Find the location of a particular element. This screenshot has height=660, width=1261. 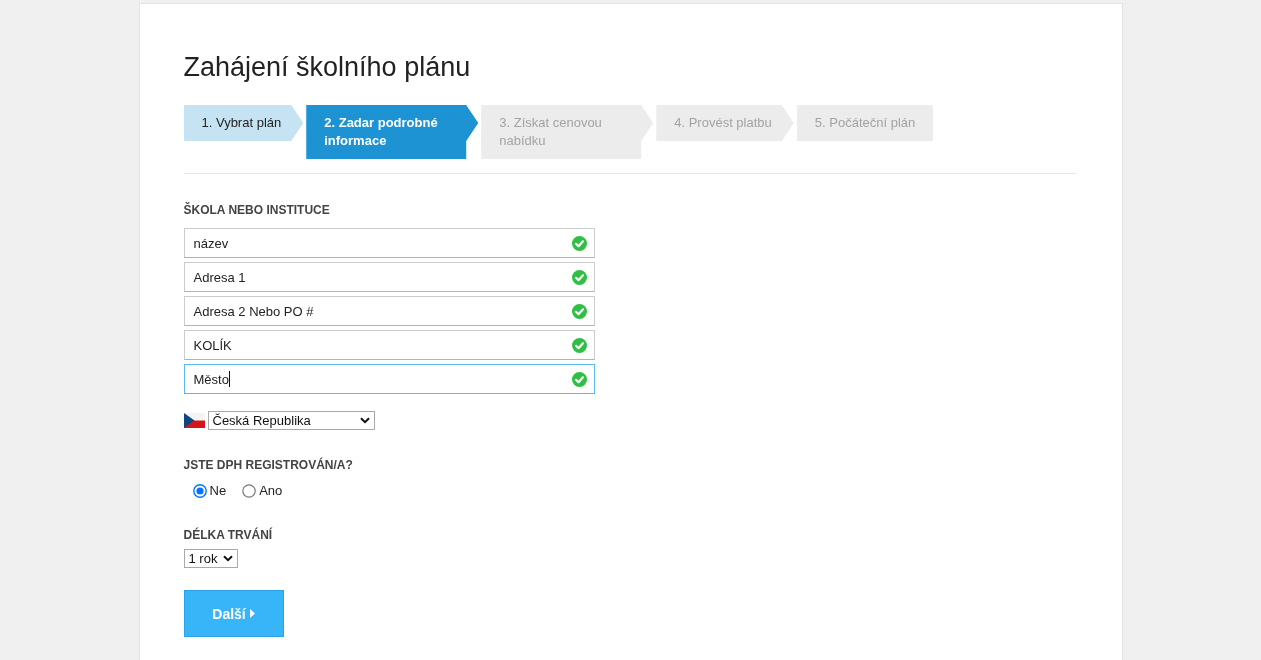

text-cursor-icon is located at coordinates (229, 379).